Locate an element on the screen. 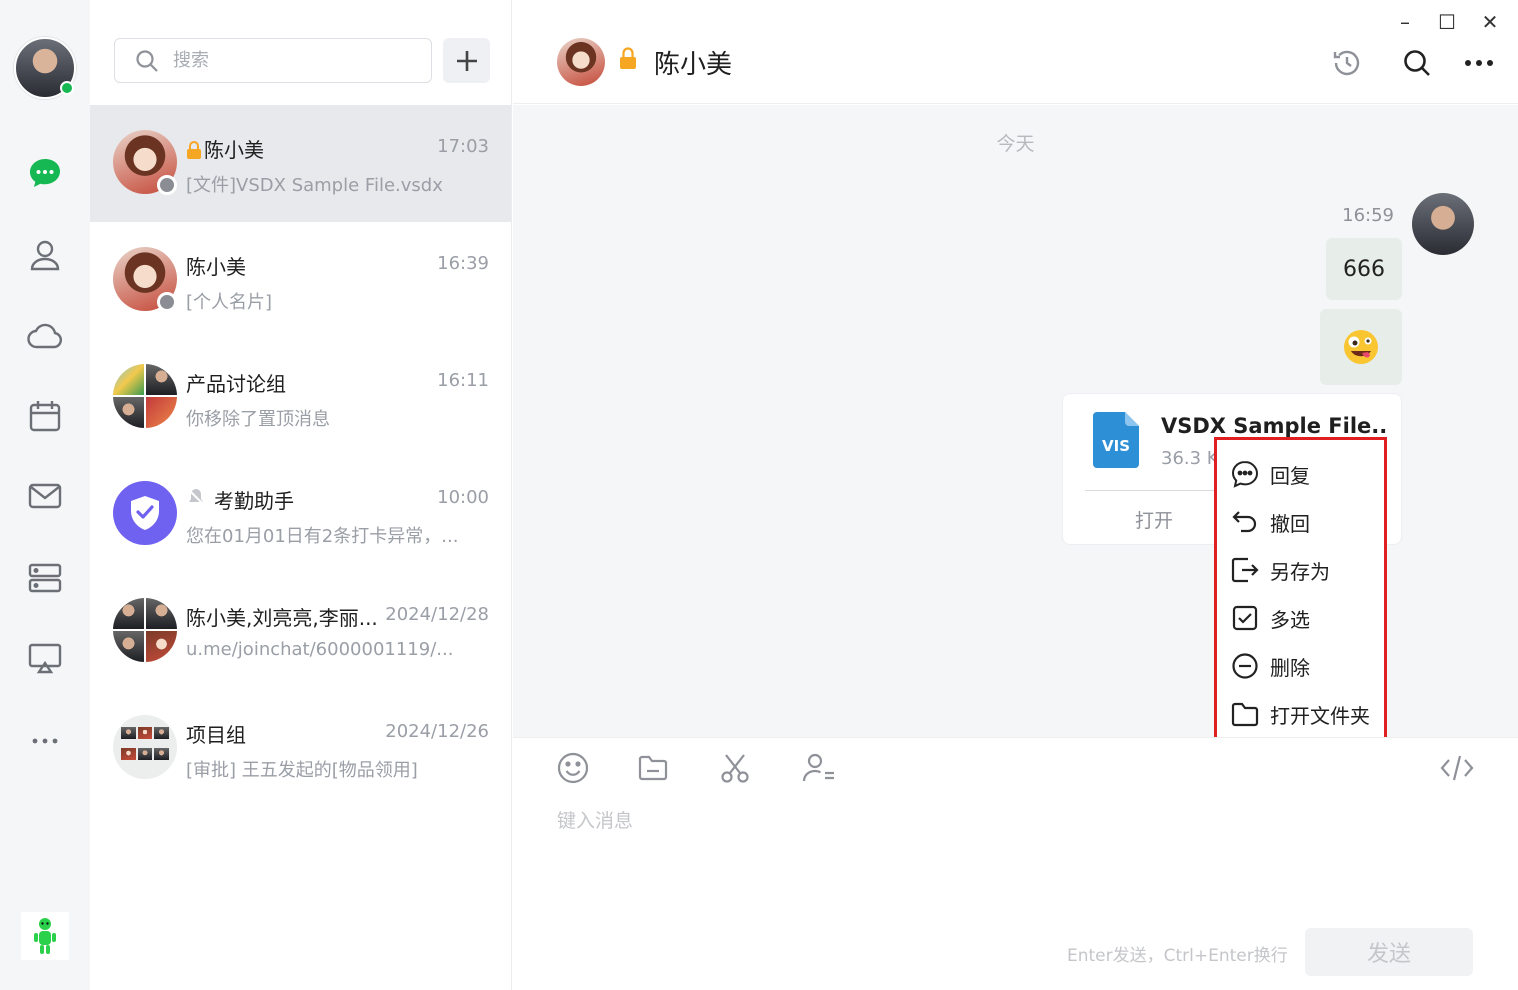 The height and width of the screenshot is (990, 1518). conversation-item: 陈小美 17:03 [文件]VSDX Sample File.vsdx is located at coordinates (300, 163).